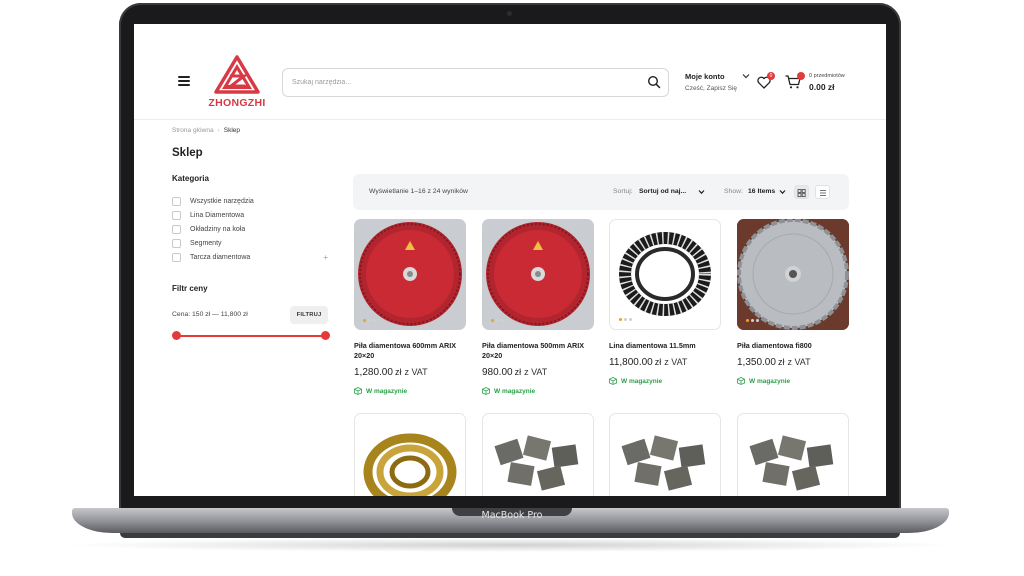 The width and height of the screenshot is (1024, 576). I want to click on wishlist-count-badge: 0, so click(771, 76).